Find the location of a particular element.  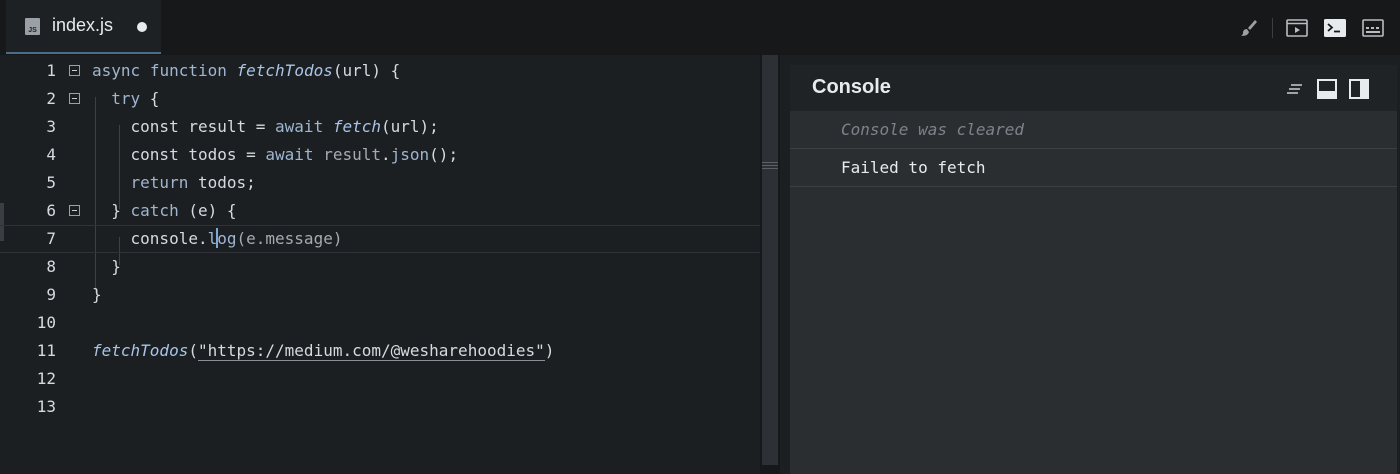

line-number: 7 is located at coordinates (51, 238).